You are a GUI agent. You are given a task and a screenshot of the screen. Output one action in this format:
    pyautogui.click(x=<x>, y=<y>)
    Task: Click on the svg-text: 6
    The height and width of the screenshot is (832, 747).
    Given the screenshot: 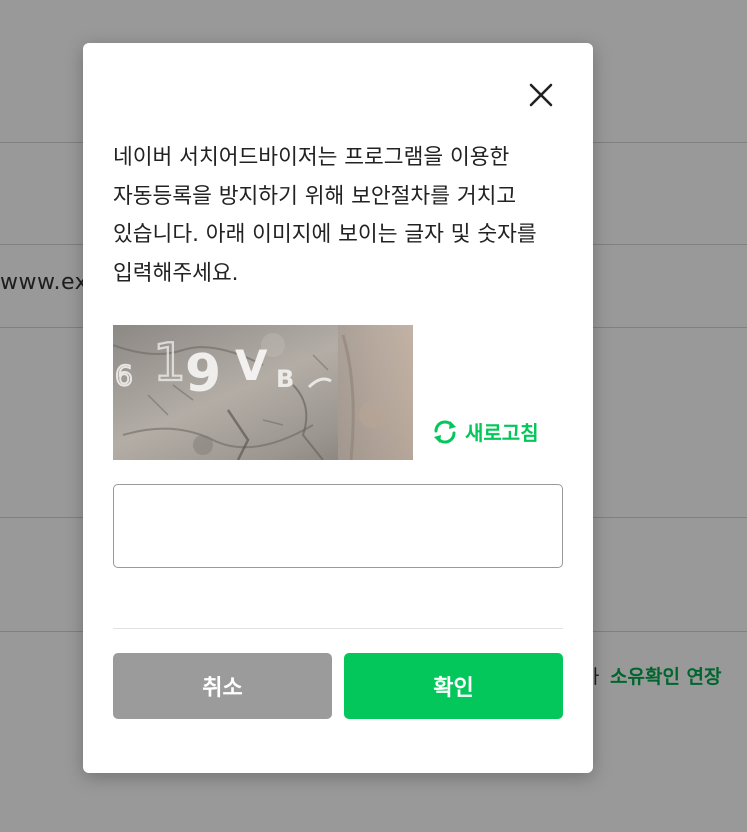 What is the action you would take?
    pyautogui.click(x=124, y=375)
    